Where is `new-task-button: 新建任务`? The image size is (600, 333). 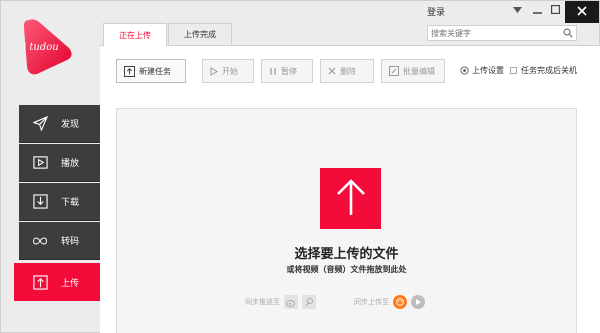 new-task-button: 新建任务 is located at coordinates (151, 71).